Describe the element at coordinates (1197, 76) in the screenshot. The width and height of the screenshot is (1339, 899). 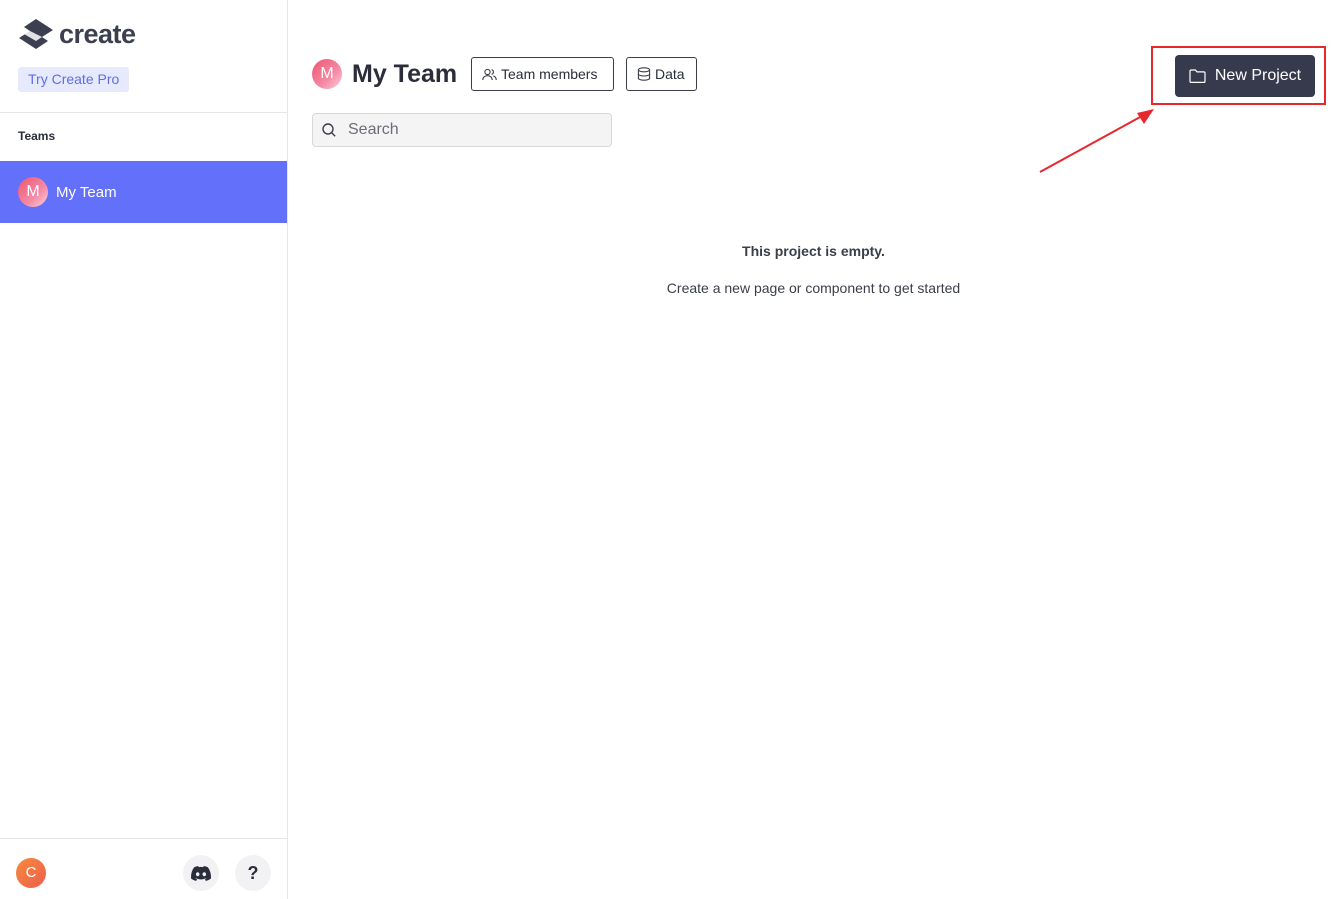
I see `folder-icon` at that location.